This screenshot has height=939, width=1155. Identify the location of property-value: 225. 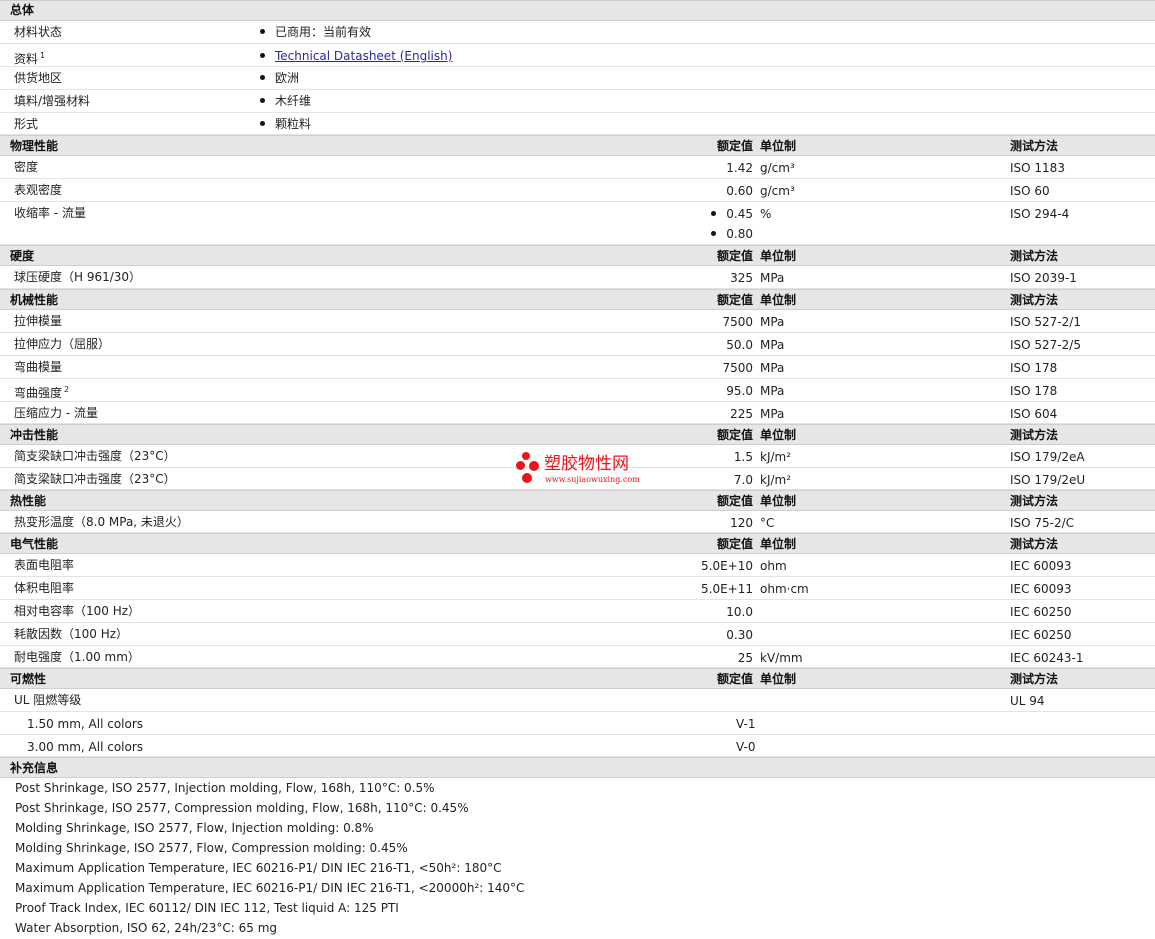
(741, 414).